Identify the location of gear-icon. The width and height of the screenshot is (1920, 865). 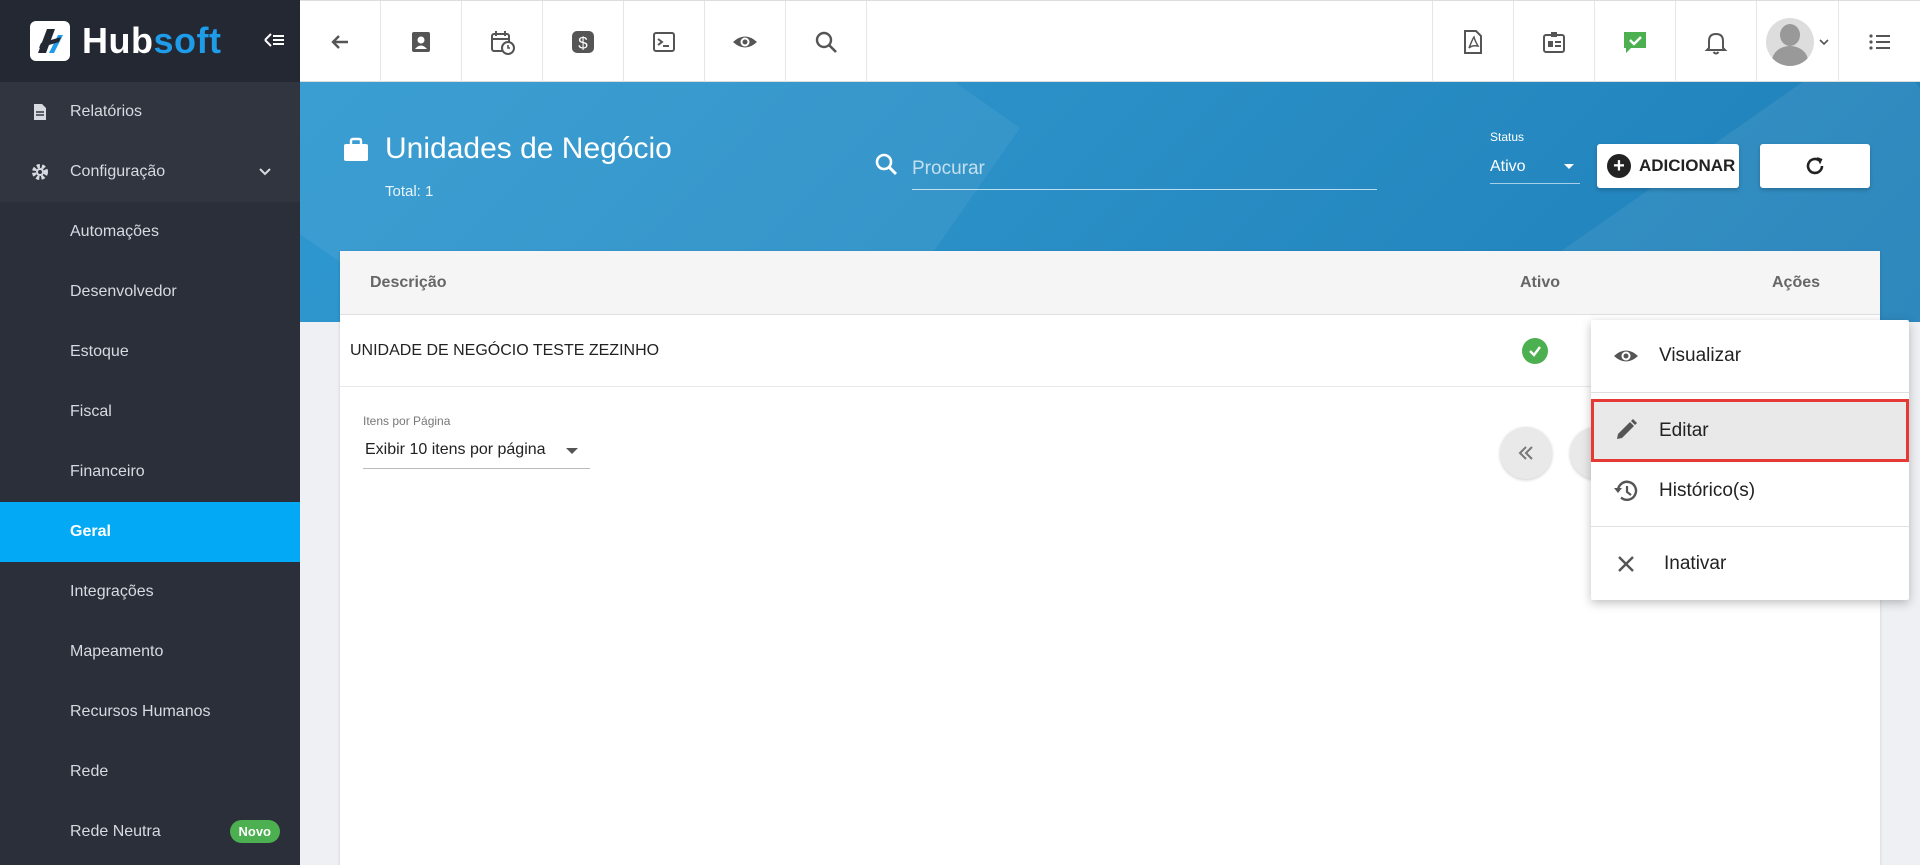
(40, 172).